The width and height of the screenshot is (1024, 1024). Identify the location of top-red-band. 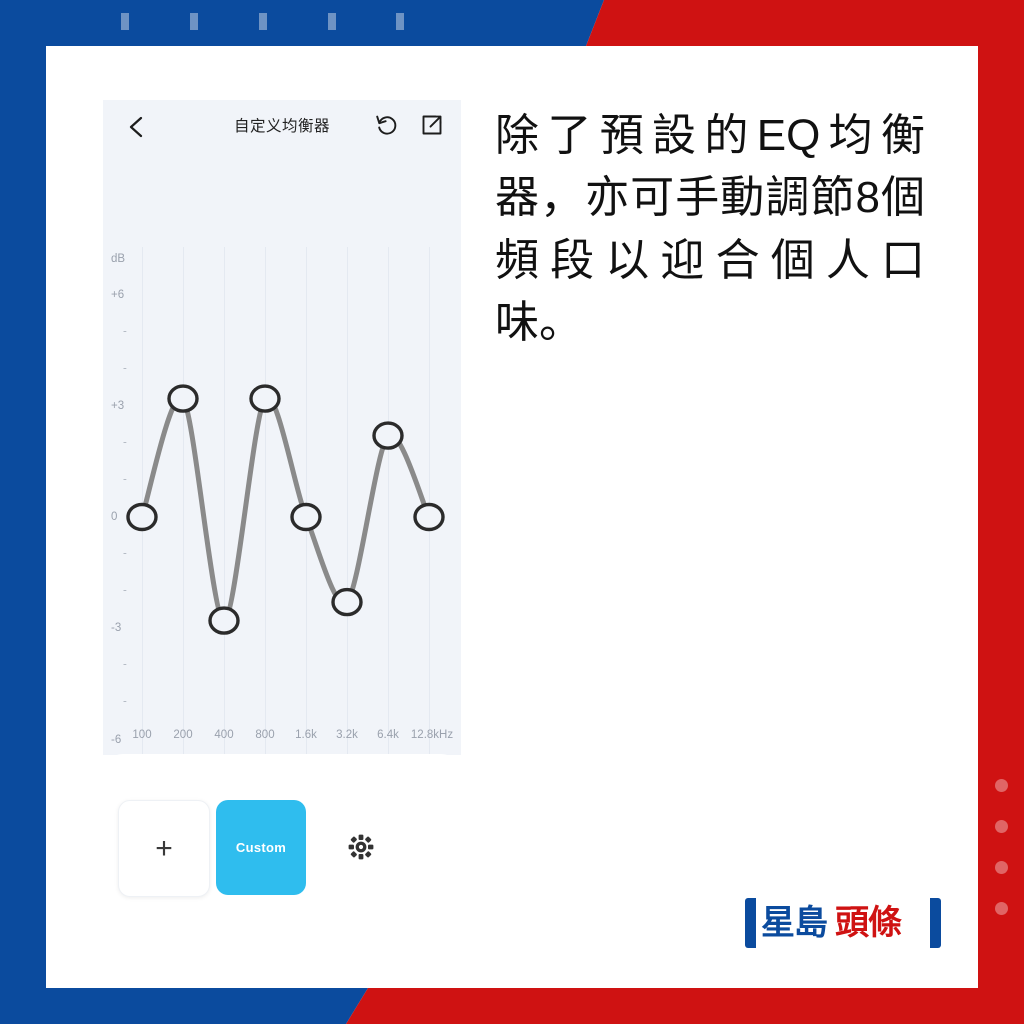
(805, 23).